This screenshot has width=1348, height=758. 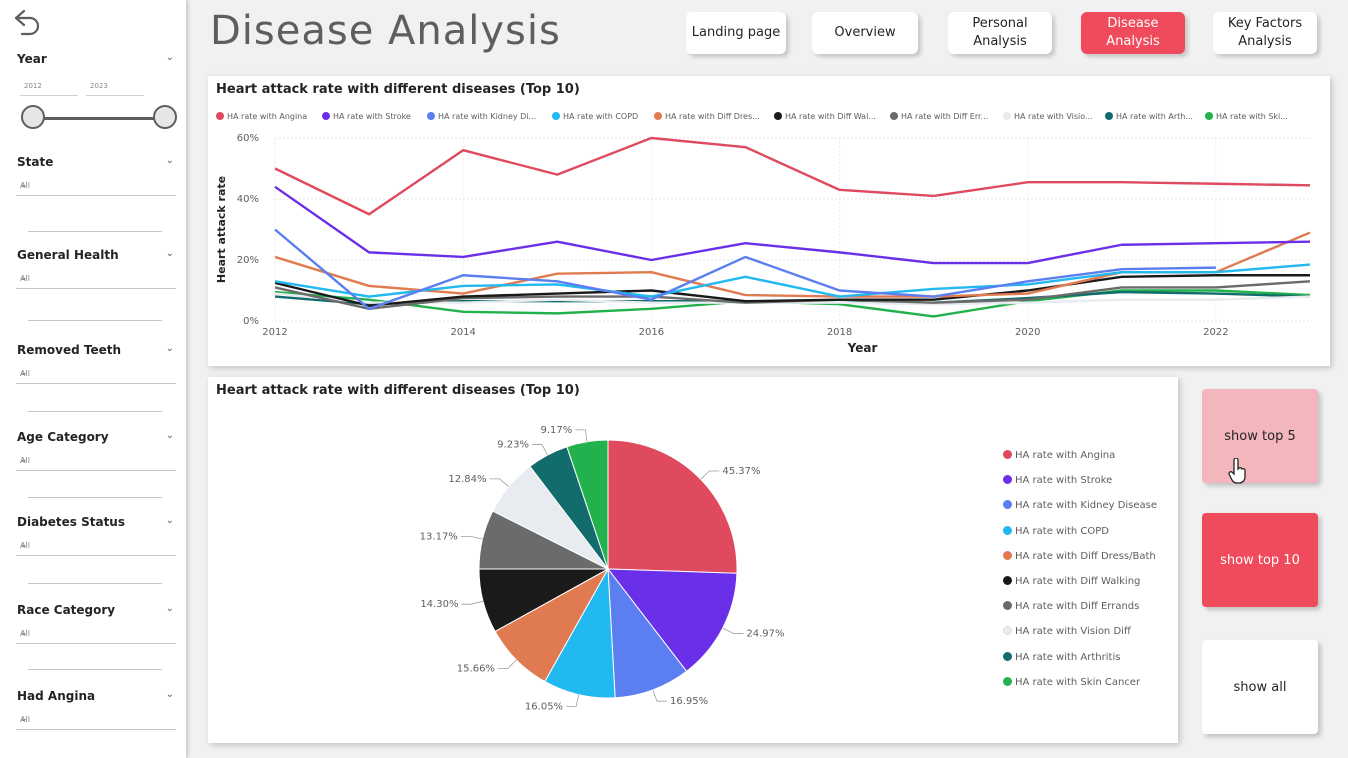 I want to click on nav-button-label: Overview, so click(x=865, y=32).